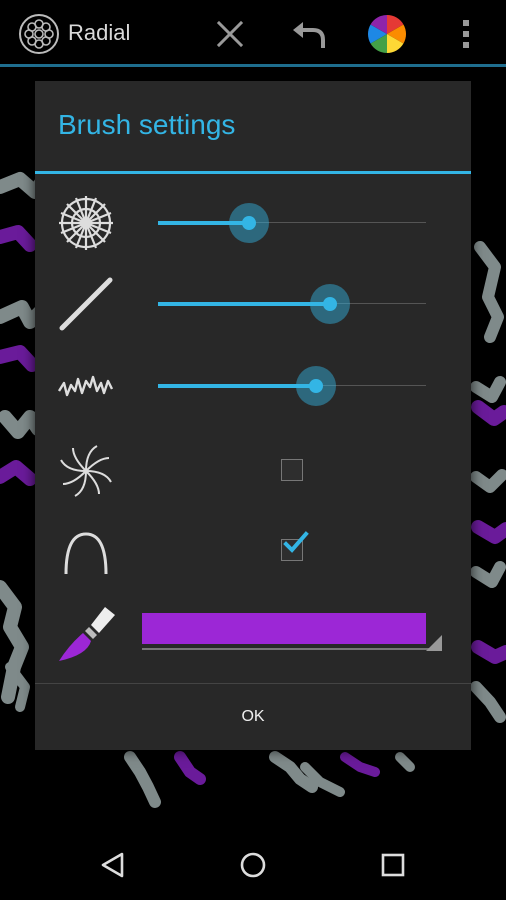  I want to click on color-wheel-icon, so click(387, 34).